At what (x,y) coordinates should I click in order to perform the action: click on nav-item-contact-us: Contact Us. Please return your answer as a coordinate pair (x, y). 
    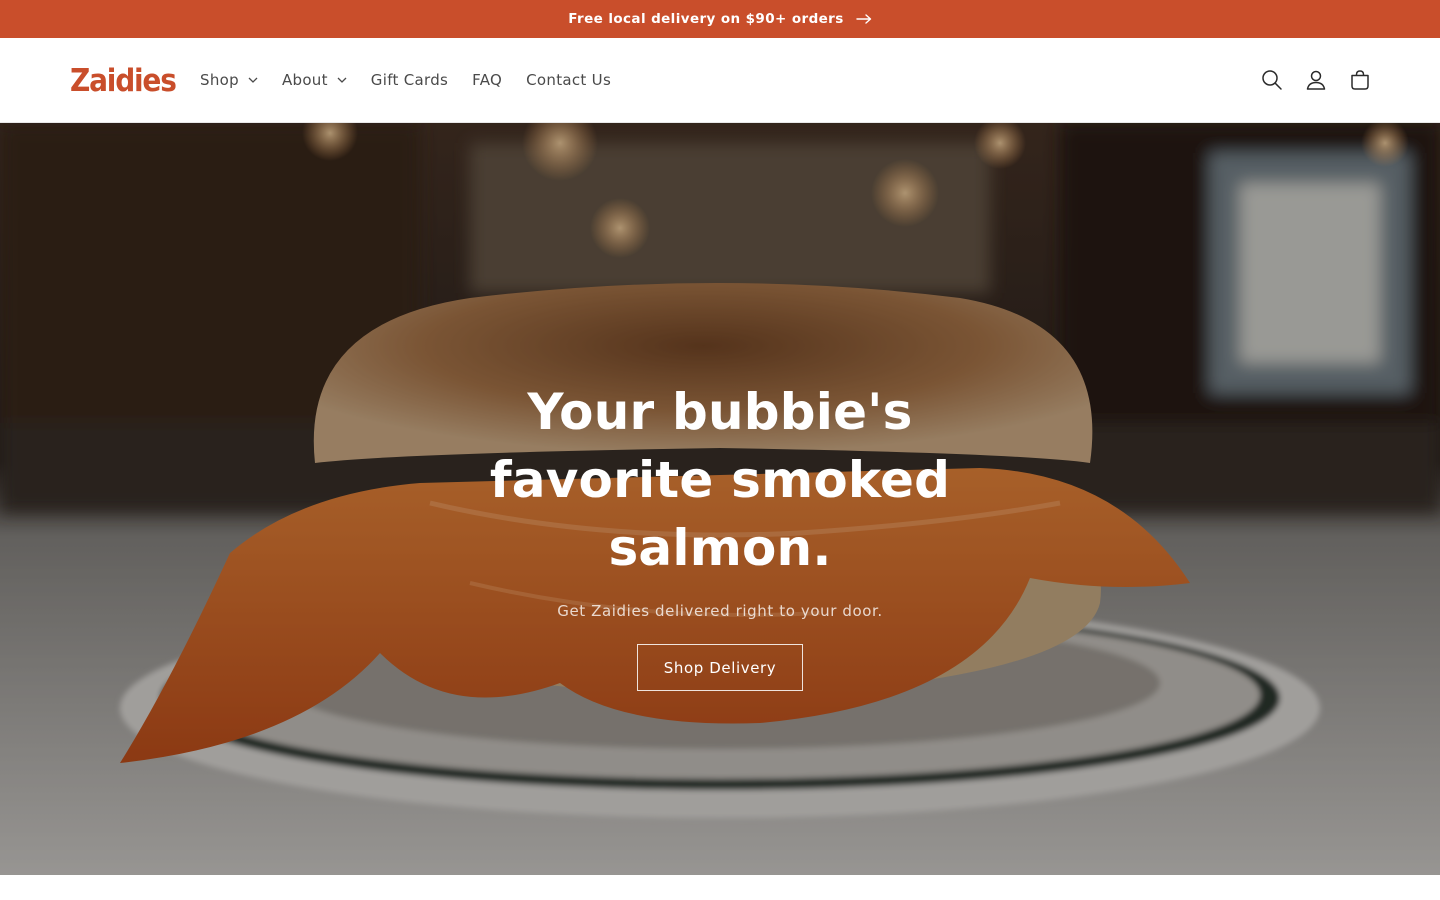
    Looking at the image, I should click on (568, 80).